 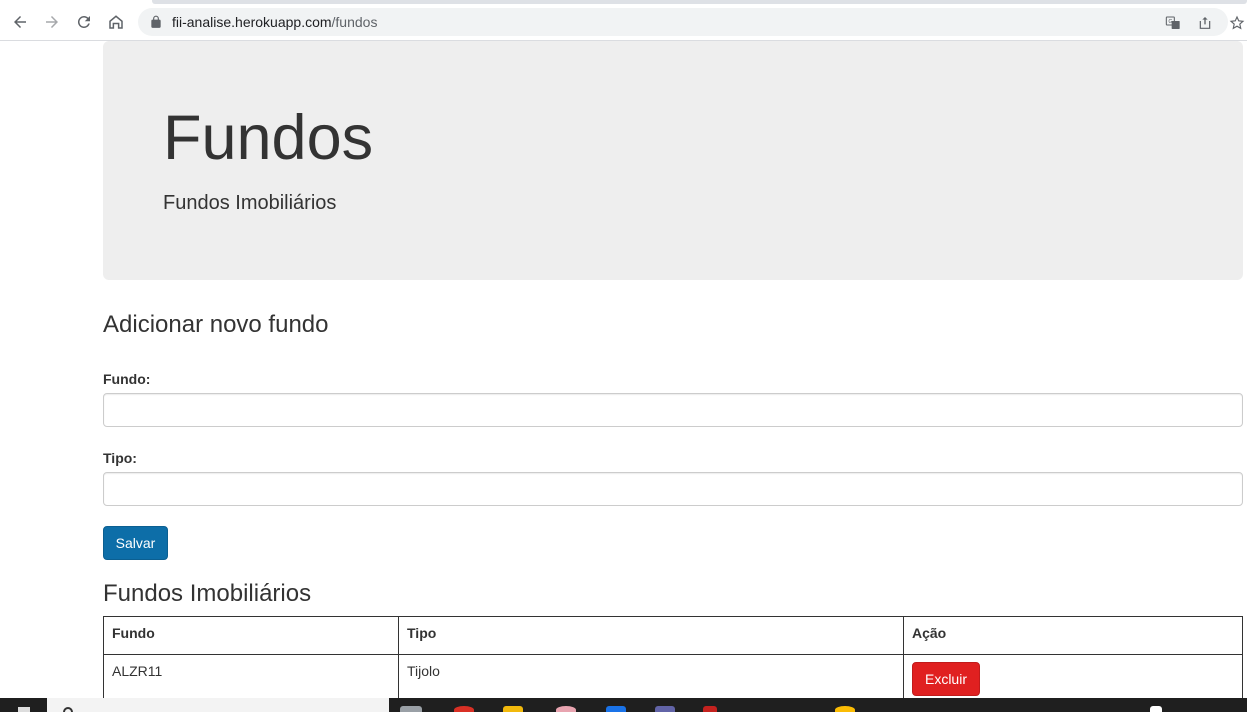 I want to click on address-bar: fii-analise.herokuapp.com/fundos G, so click(x=691, y=22).